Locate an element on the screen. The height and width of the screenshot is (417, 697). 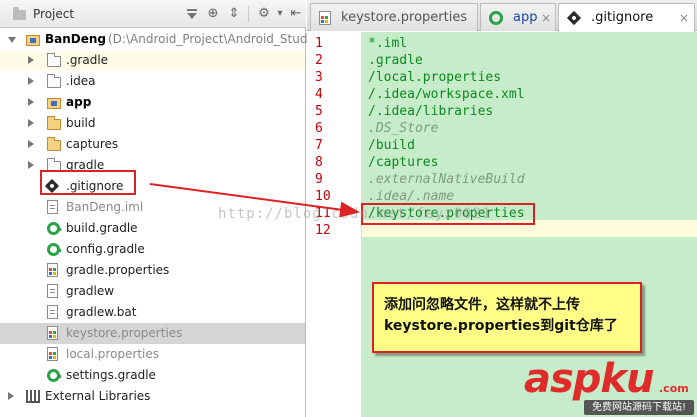
line-number: 9 is located at coordinates (319, 179).